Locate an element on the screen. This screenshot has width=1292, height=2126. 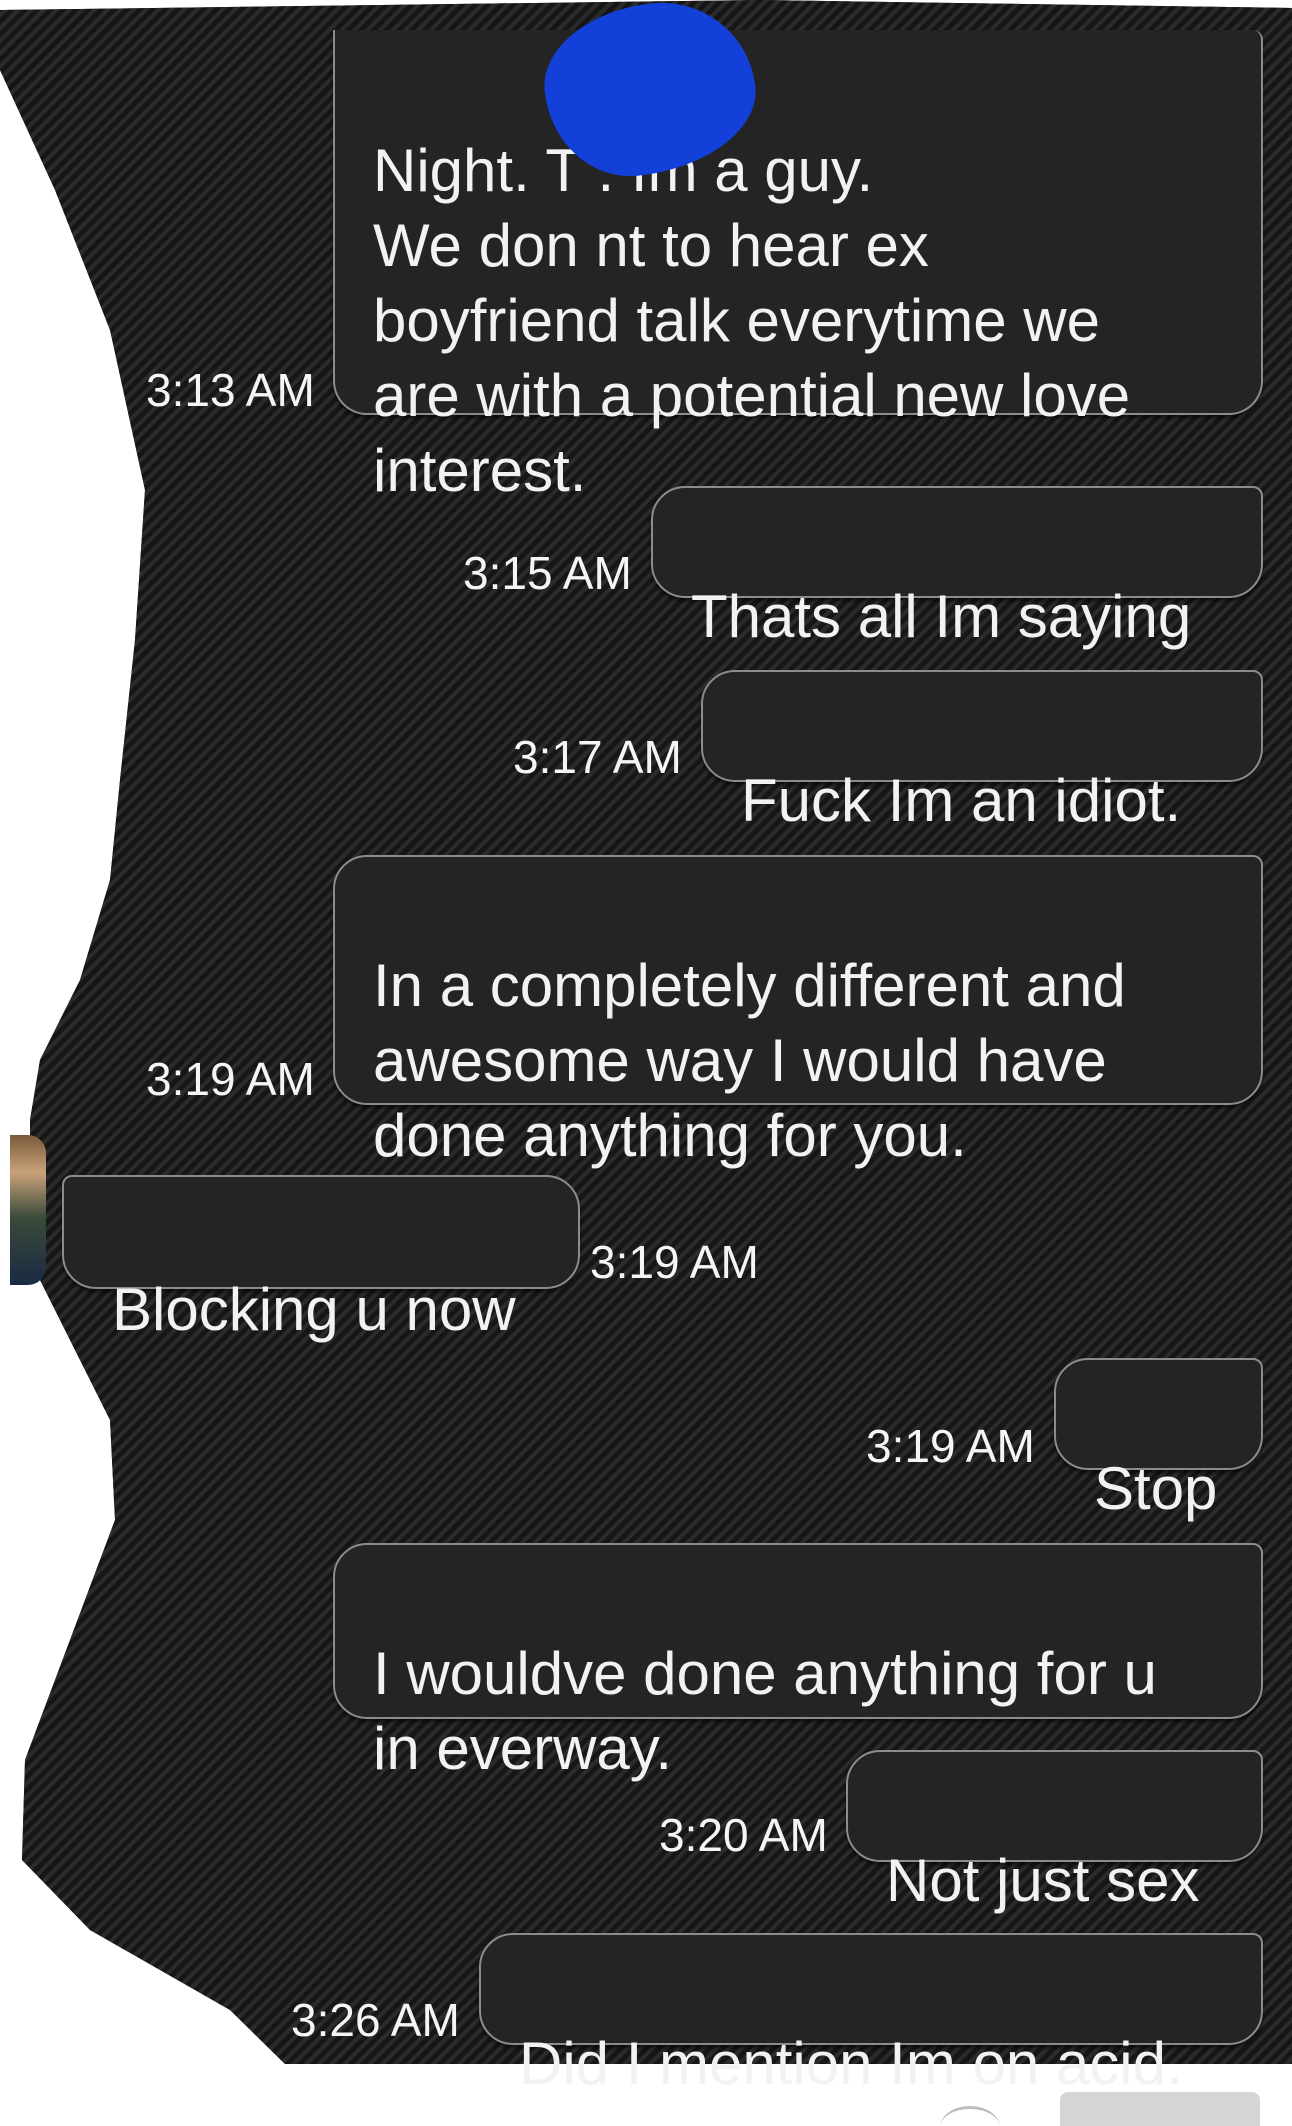
message-timestamp: 3:26 AM is located at coordinates (375, 2020).